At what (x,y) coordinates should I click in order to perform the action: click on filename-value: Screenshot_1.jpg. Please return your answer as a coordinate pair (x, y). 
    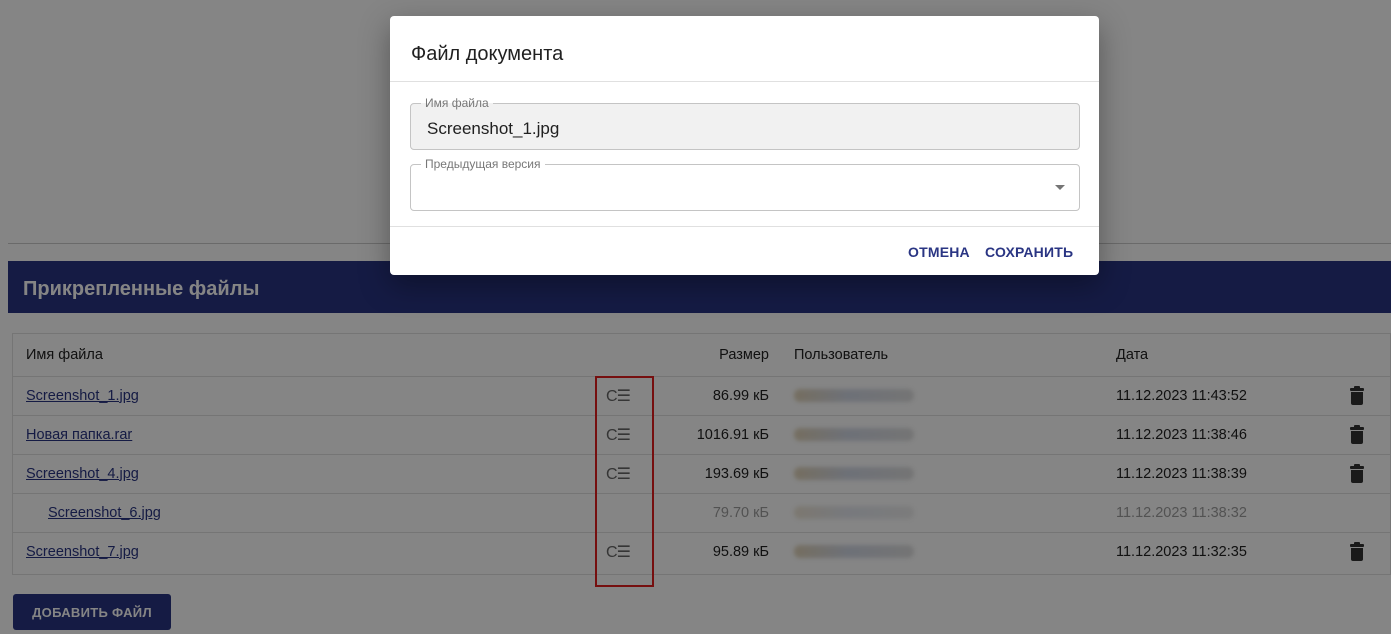
    Looking at the image, I should click on (493, 128).